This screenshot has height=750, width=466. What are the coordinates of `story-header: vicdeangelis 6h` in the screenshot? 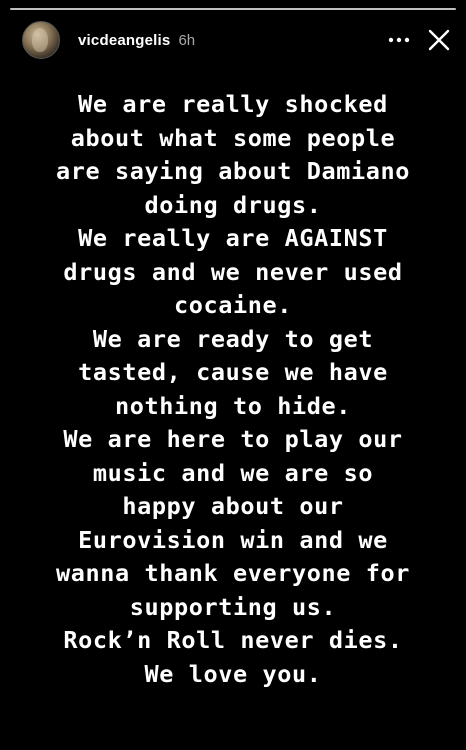 It's located at (238, 40).